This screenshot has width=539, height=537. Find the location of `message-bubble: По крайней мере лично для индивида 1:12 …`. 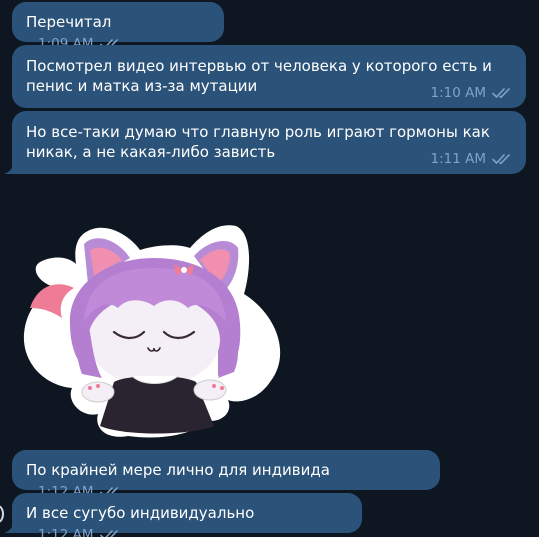

message-bubble: По крайней мере лично для индивида 1:12 … is located at coordinates (226, 475).